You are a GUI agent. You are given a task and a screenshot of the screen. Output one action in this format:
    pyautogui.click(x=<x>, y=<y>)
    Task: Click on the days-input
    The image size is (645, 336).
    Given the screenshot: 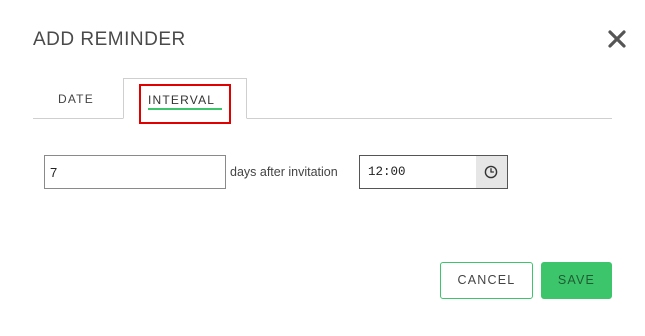 What is the action you would take?
    pyautogui.click(x=135, y=172)
    